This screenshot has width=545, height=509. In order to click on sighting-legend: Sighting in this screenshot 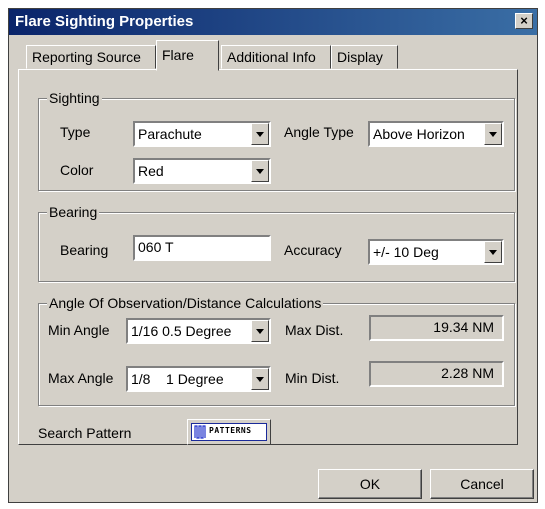, I will do `click(74, 98)`.